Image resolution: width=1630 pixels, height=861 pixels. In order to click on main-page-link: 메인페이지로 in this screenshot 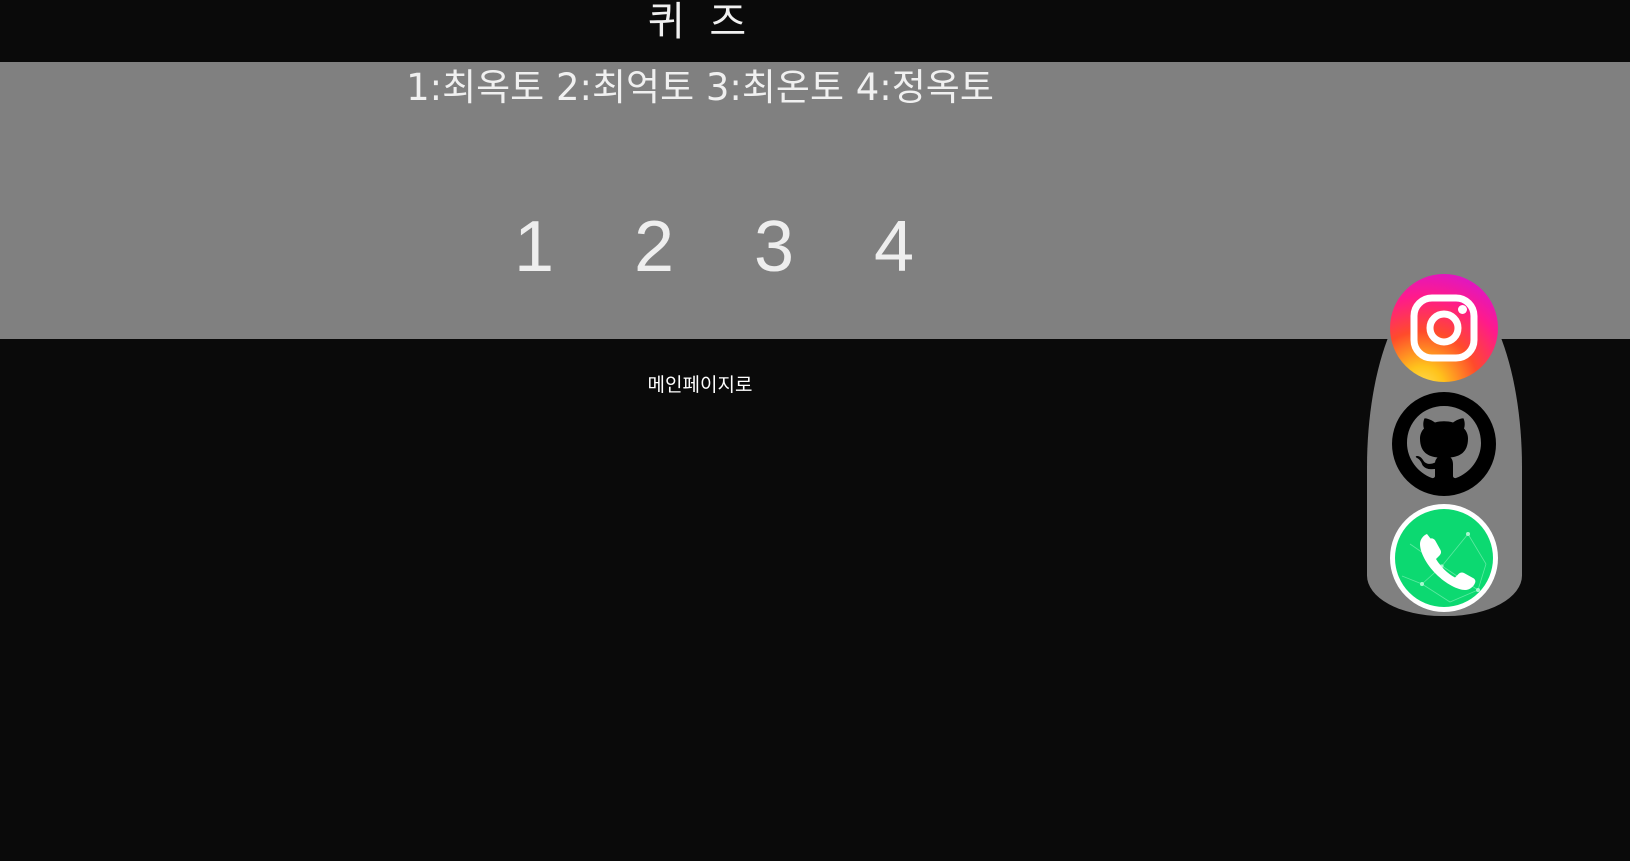, I will do `click(700, 385)`.